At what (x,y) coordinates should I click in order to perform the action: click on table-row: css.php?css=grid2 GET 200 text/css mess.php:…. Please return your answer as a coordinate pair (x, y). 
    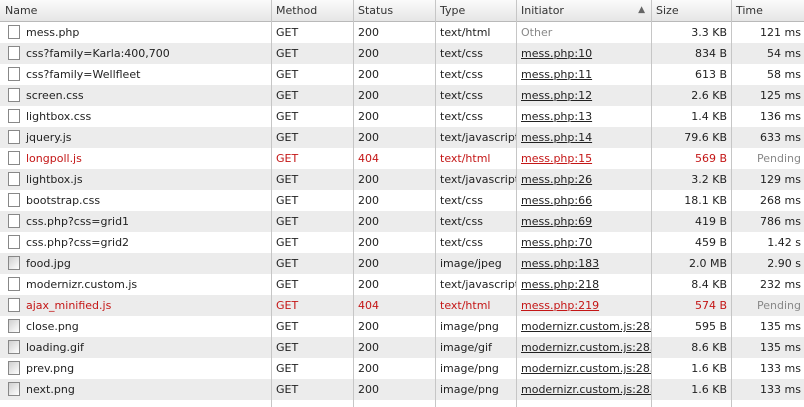
    Looking at the image, I should click on (402, 242).